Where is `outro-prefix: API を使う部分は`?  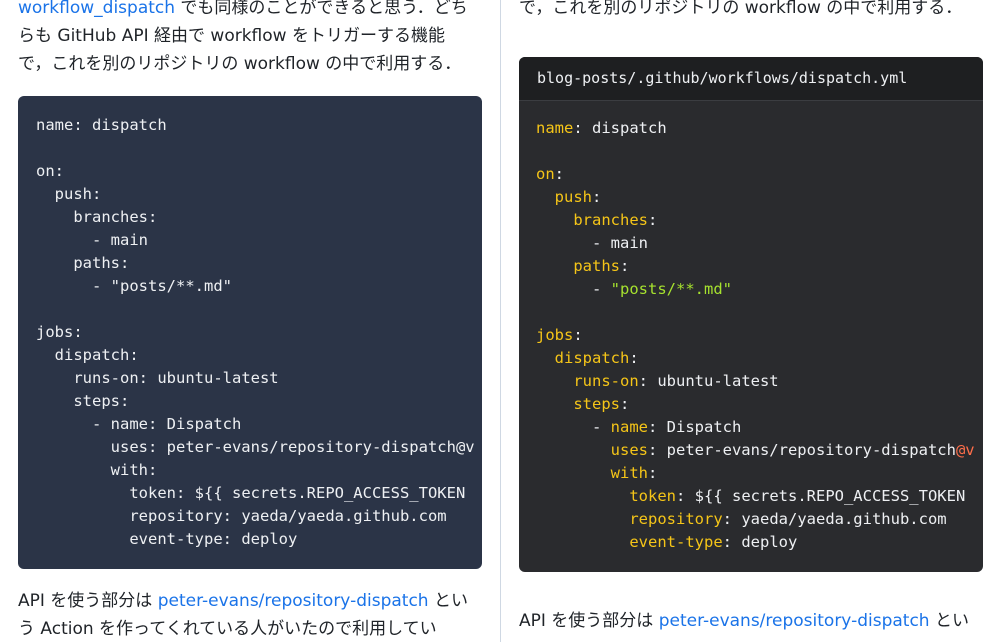
outro-prefix: API を使う部分は is located at coordinates (88, 601).